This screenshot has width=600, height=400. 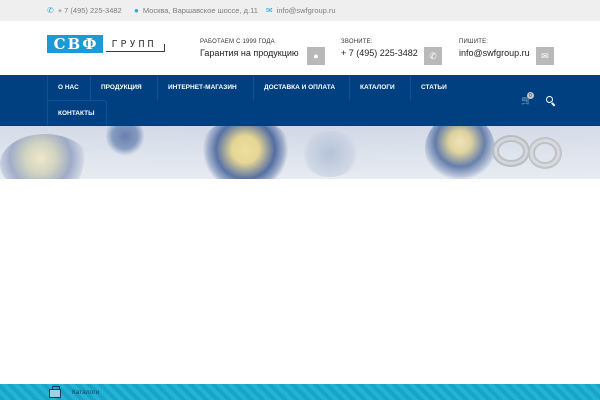 What do you see at coordinates (300, 392) in the screenshot?
I see `catalog-strip: Каталоги` at bounding box center [300, 392].